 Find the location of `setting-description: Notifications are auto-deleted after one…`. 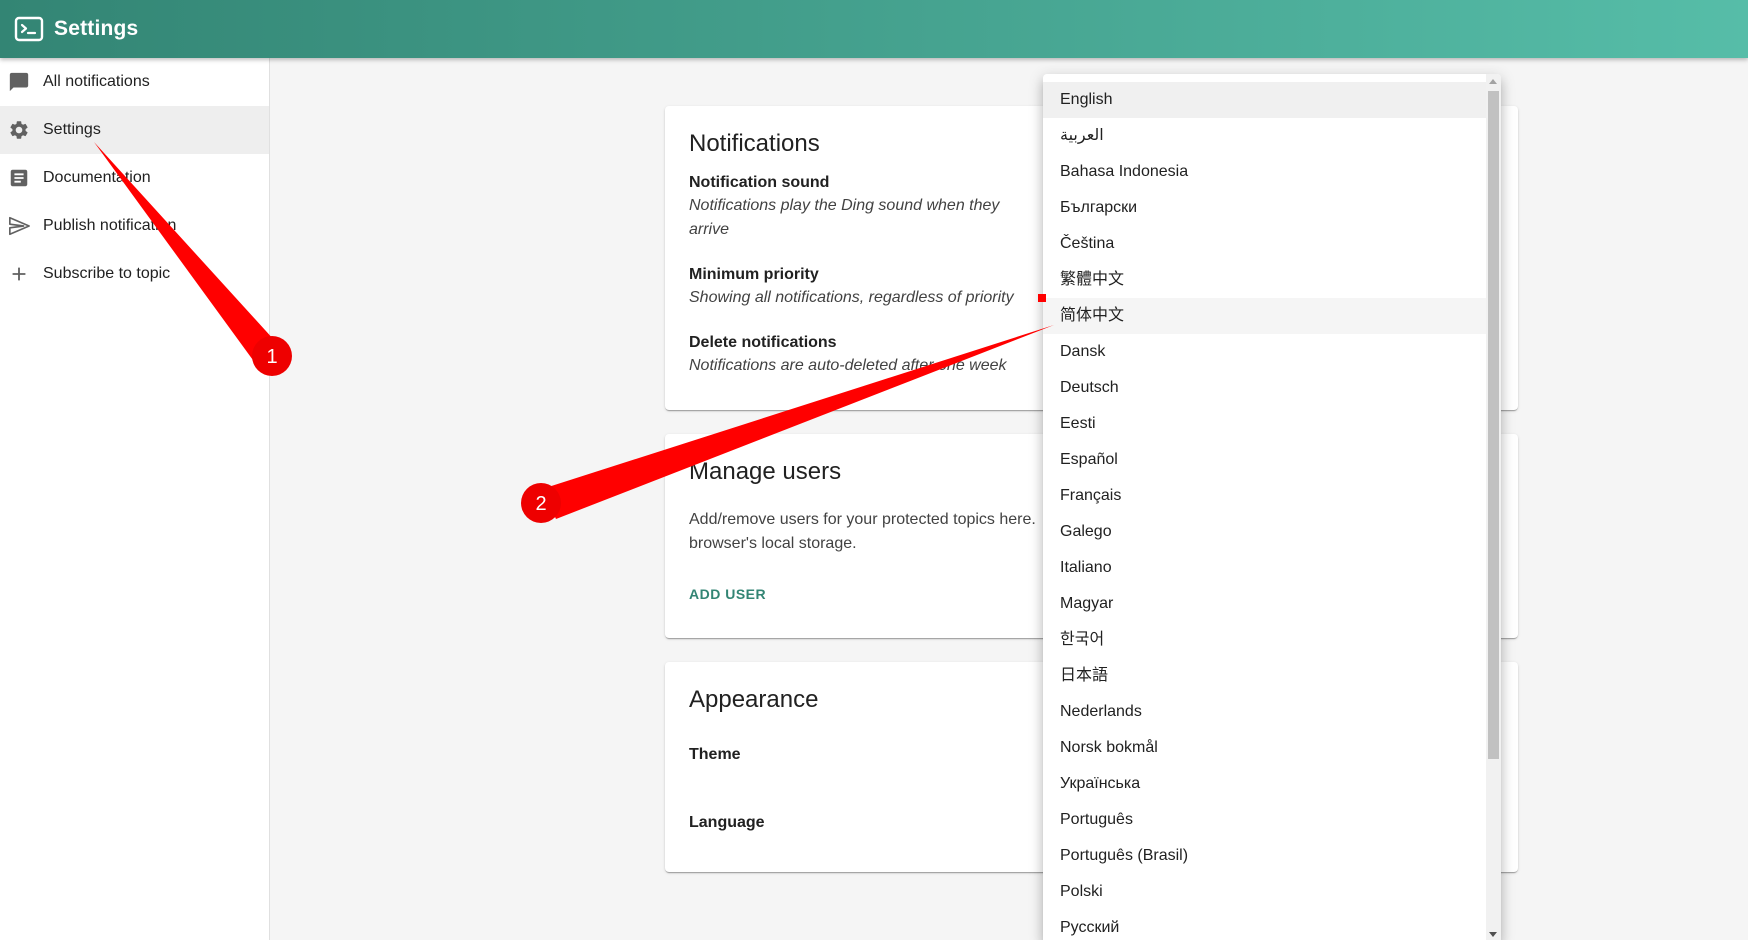

setting-description: Notifications are auto-deleted after one… is located at coordinates (848, 365).